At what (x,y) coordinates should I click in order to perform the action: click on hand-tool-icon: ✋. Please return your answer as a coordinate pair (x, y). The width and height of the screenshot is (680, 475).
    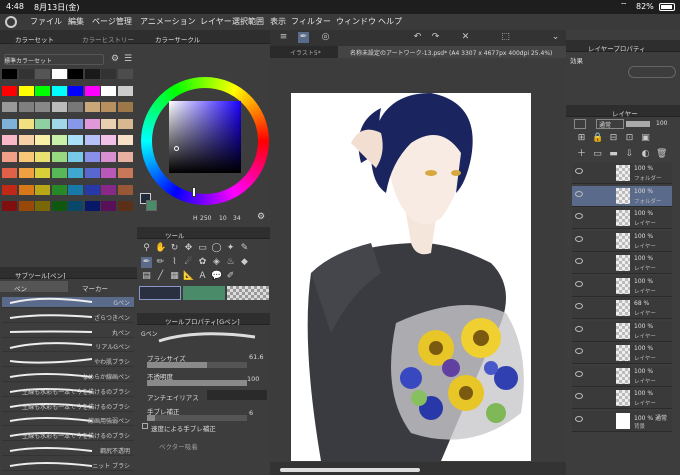
    Looking at the image, I should click on (160, 248).